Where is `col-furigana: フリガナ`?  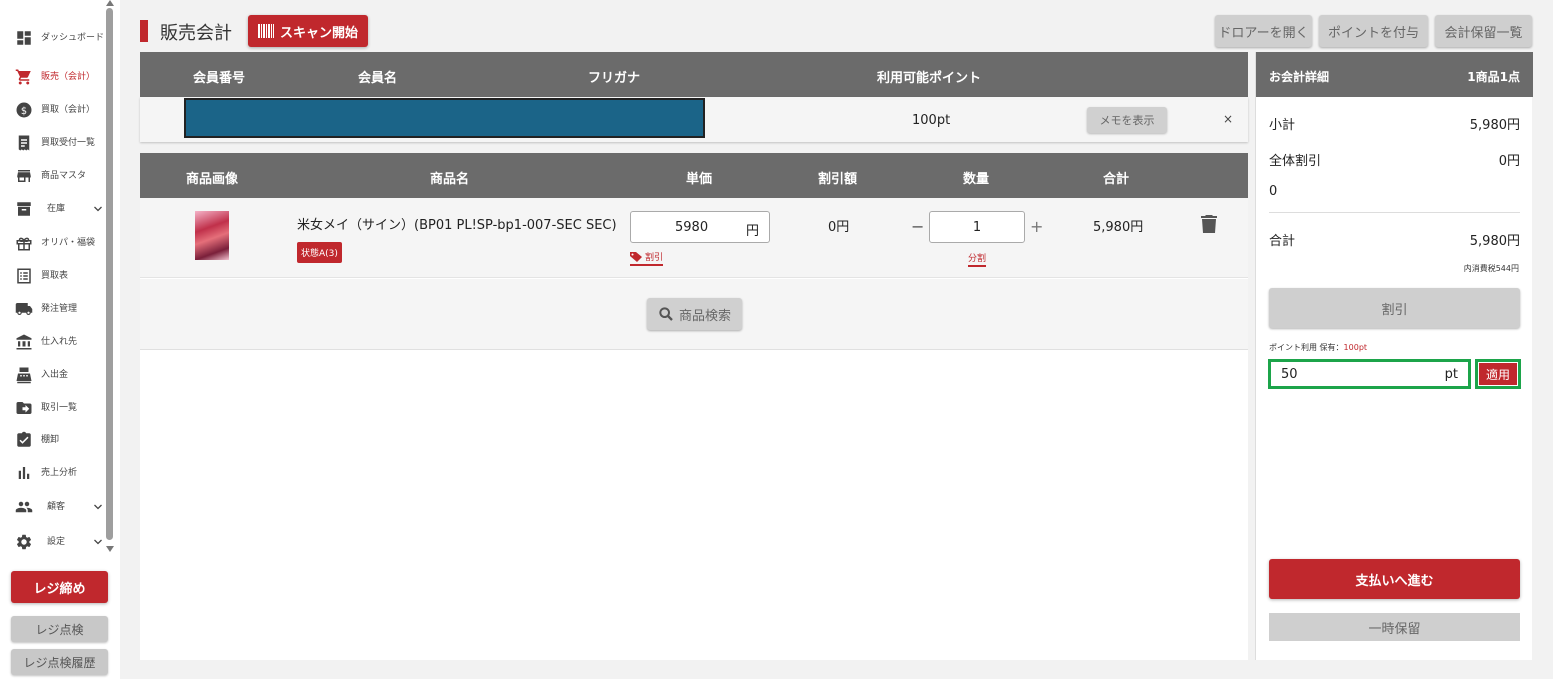
col-furigana: フリガナ is located at coordinates (614, 78).